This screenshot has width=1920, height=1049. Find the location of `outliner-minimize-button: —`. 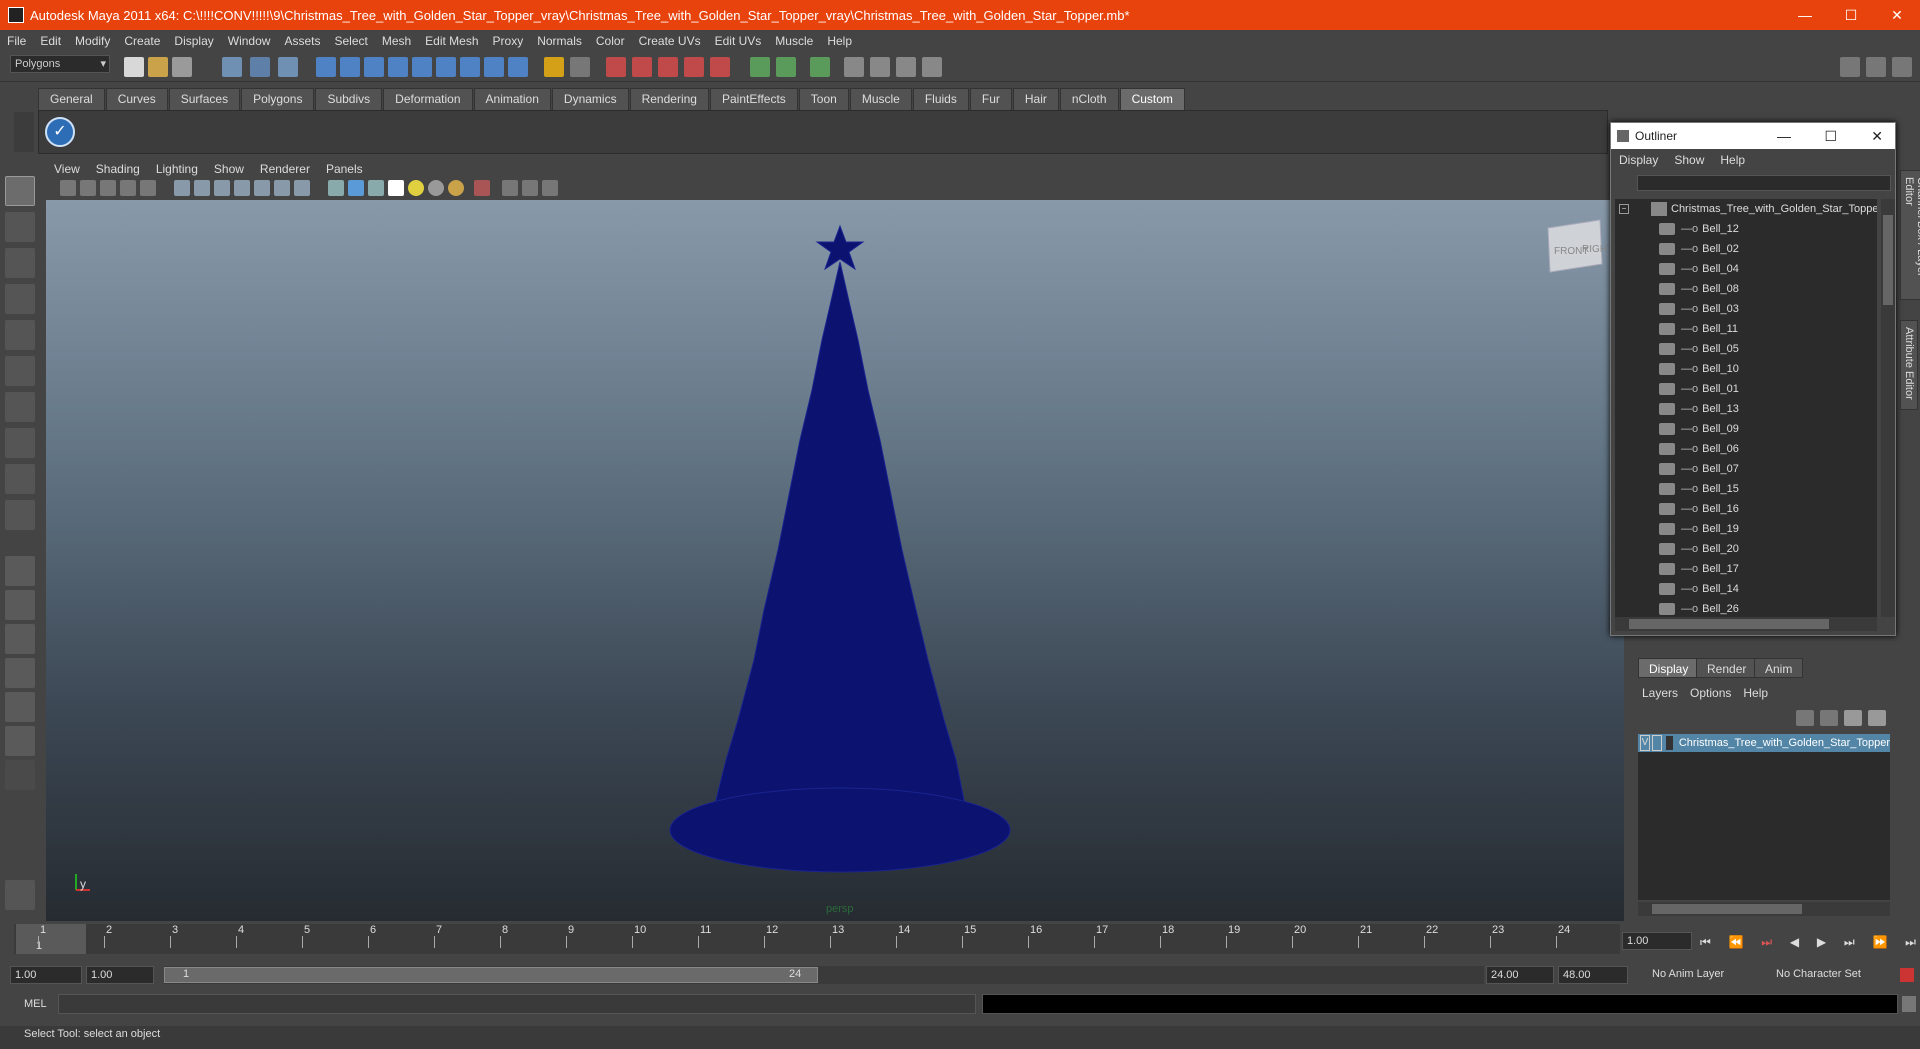

outliner-minimize-button: — is located at coordinates (1784, 136).